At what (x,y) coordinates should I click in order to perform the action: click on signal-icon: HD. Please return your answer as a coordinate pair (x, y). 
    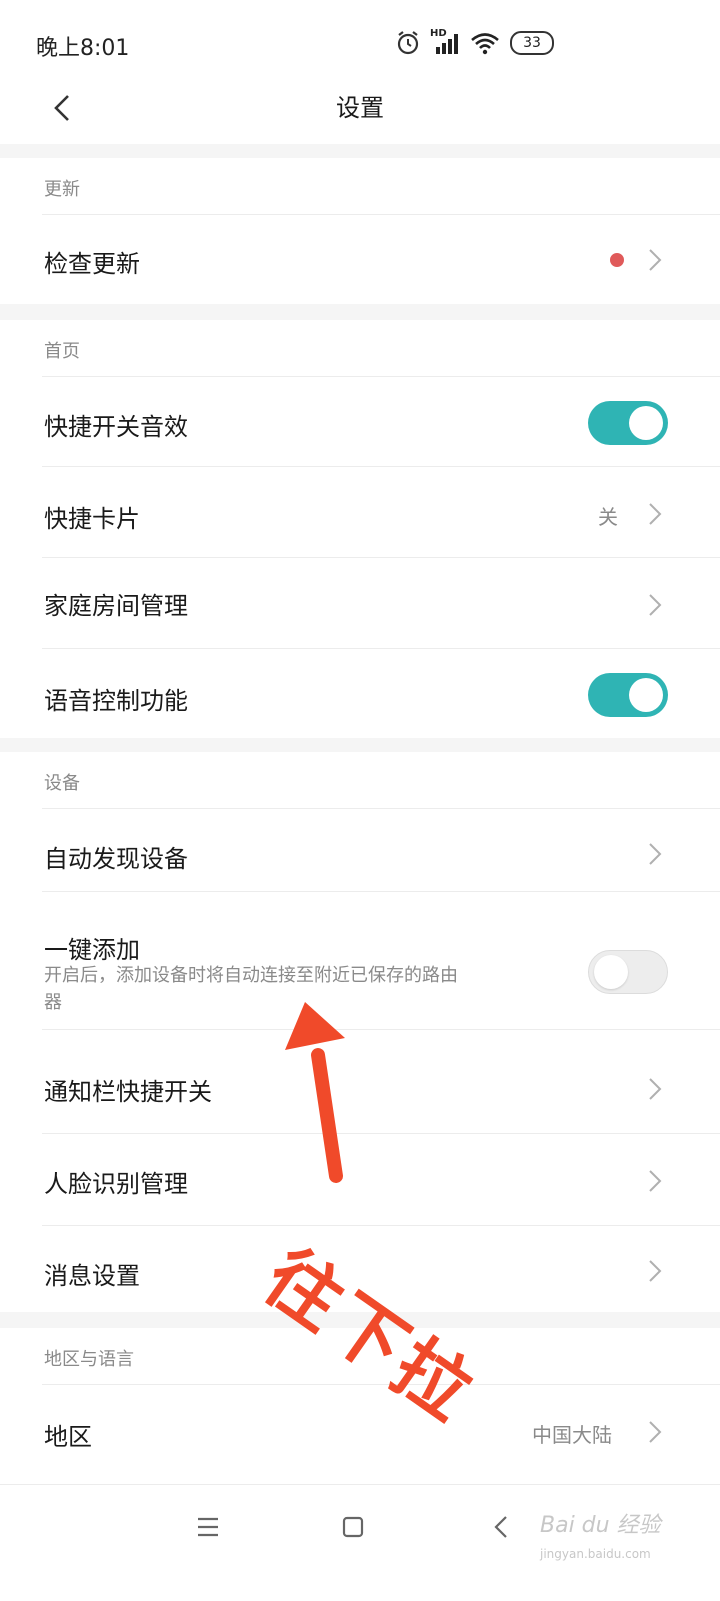
    Looking at the image, I should click on (445, 42).